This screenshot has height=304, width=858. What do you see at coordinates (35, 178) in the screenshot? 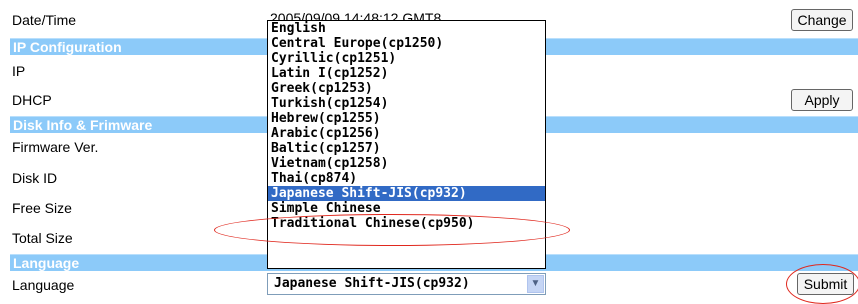
I see `disk-id-label: Disk ID` at bounding box center [35, 178].